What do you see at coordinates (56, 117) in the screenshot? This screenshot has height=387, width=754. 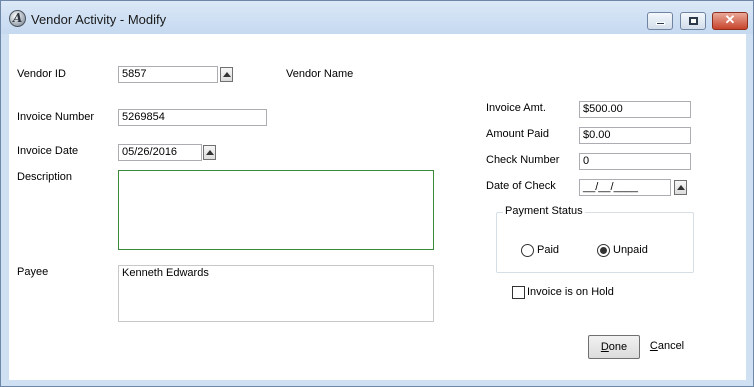 I see `invoice-number-label: Invoice Number` at bounding box center [56, 117].